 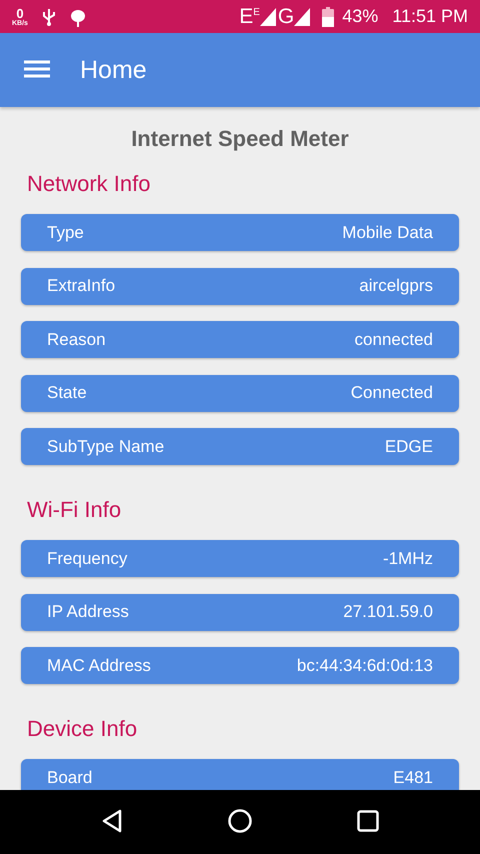 I want to click on speed-value: 0, so click(x=20, y=13).